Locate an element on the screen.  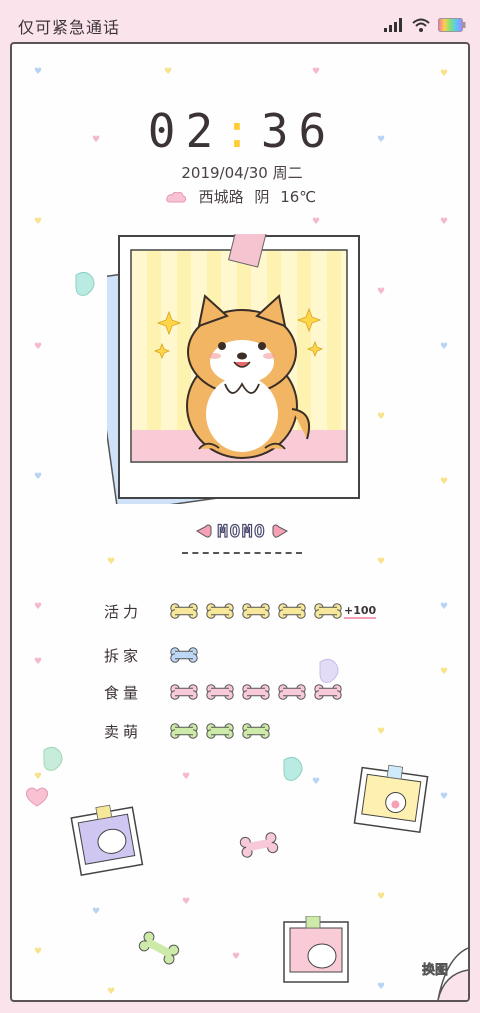
signal-icon is located at coordinates (393, 25).